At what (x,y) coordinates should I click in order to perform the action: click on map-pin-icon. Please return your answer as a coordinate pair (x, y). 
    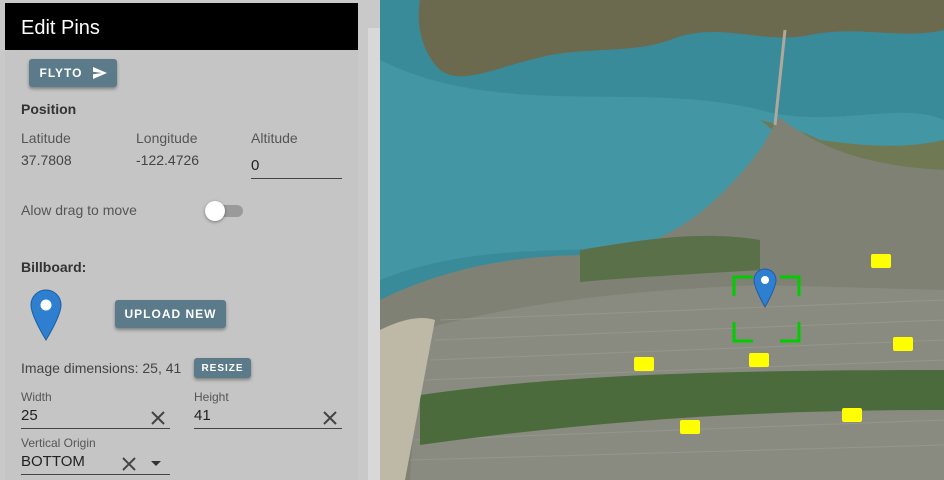
    Looking at the image, I should click on (46, 315).